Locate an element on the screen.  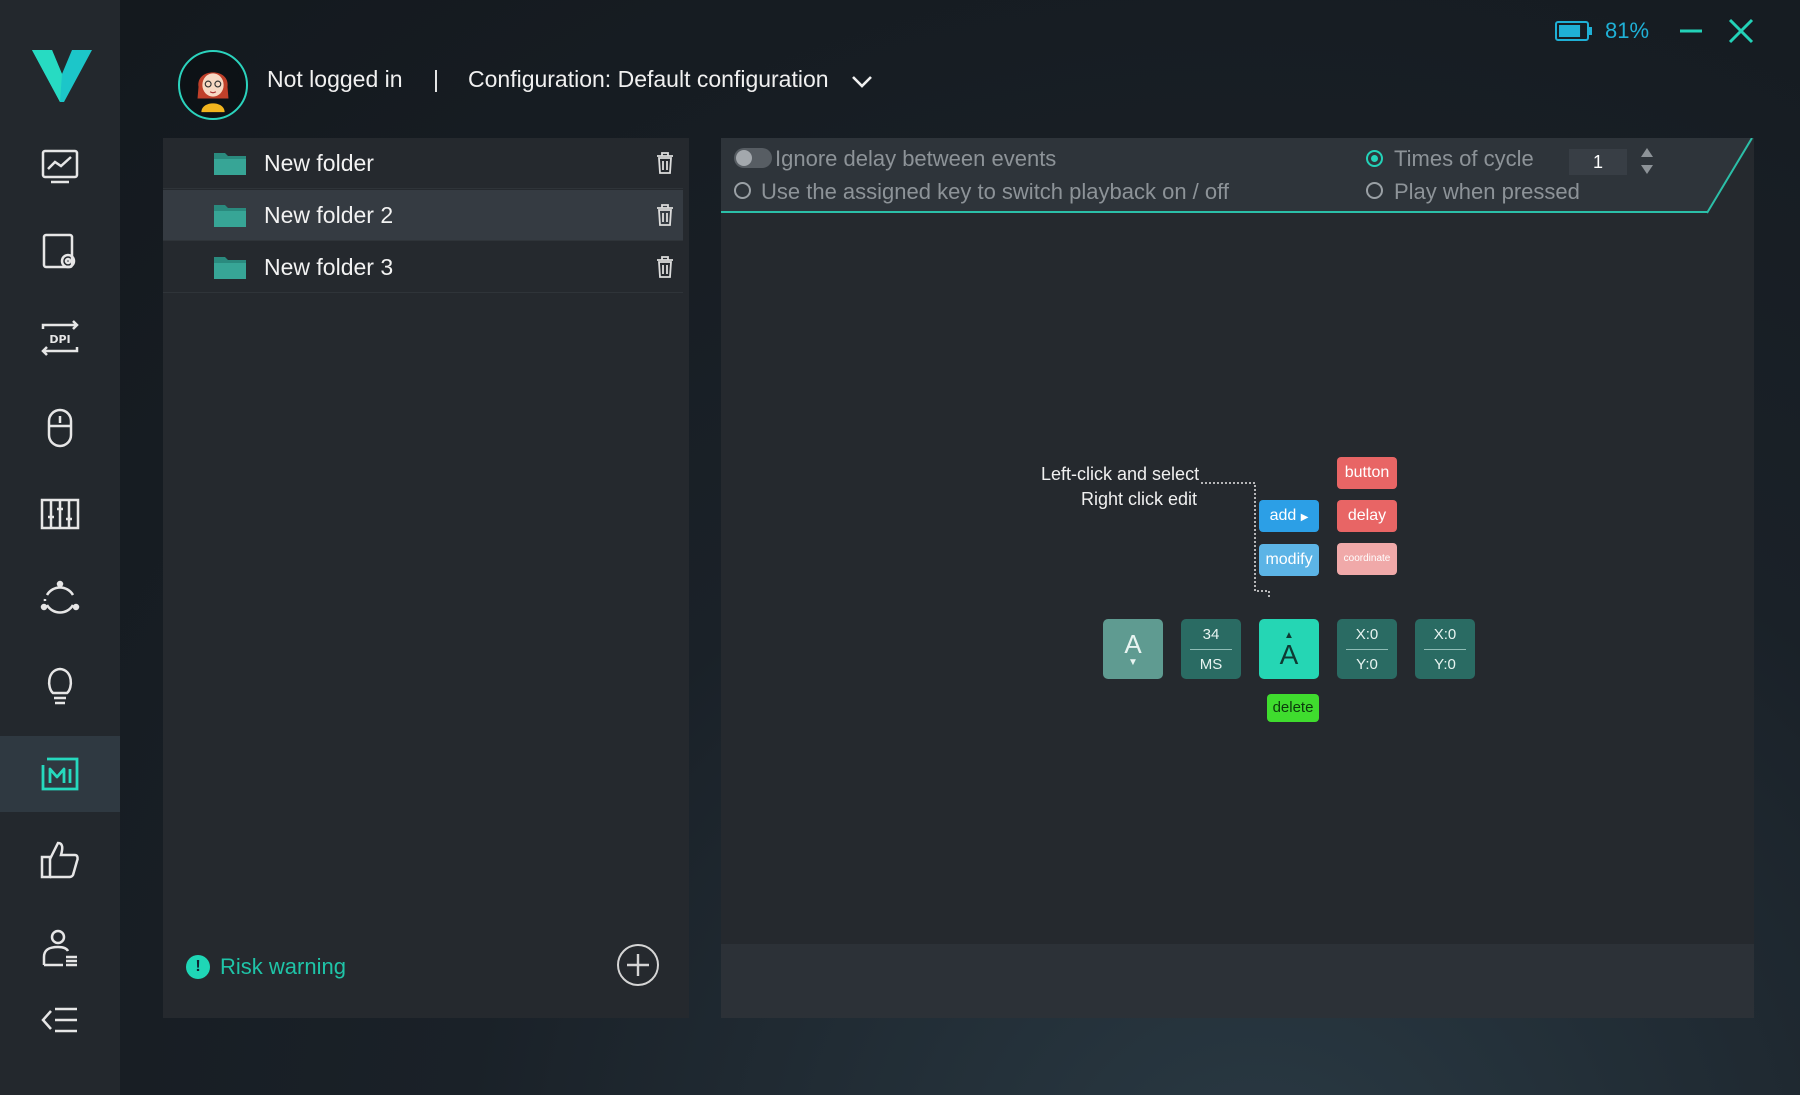
risk-warning-label: Risk warning is located at coordinates (283, 966).